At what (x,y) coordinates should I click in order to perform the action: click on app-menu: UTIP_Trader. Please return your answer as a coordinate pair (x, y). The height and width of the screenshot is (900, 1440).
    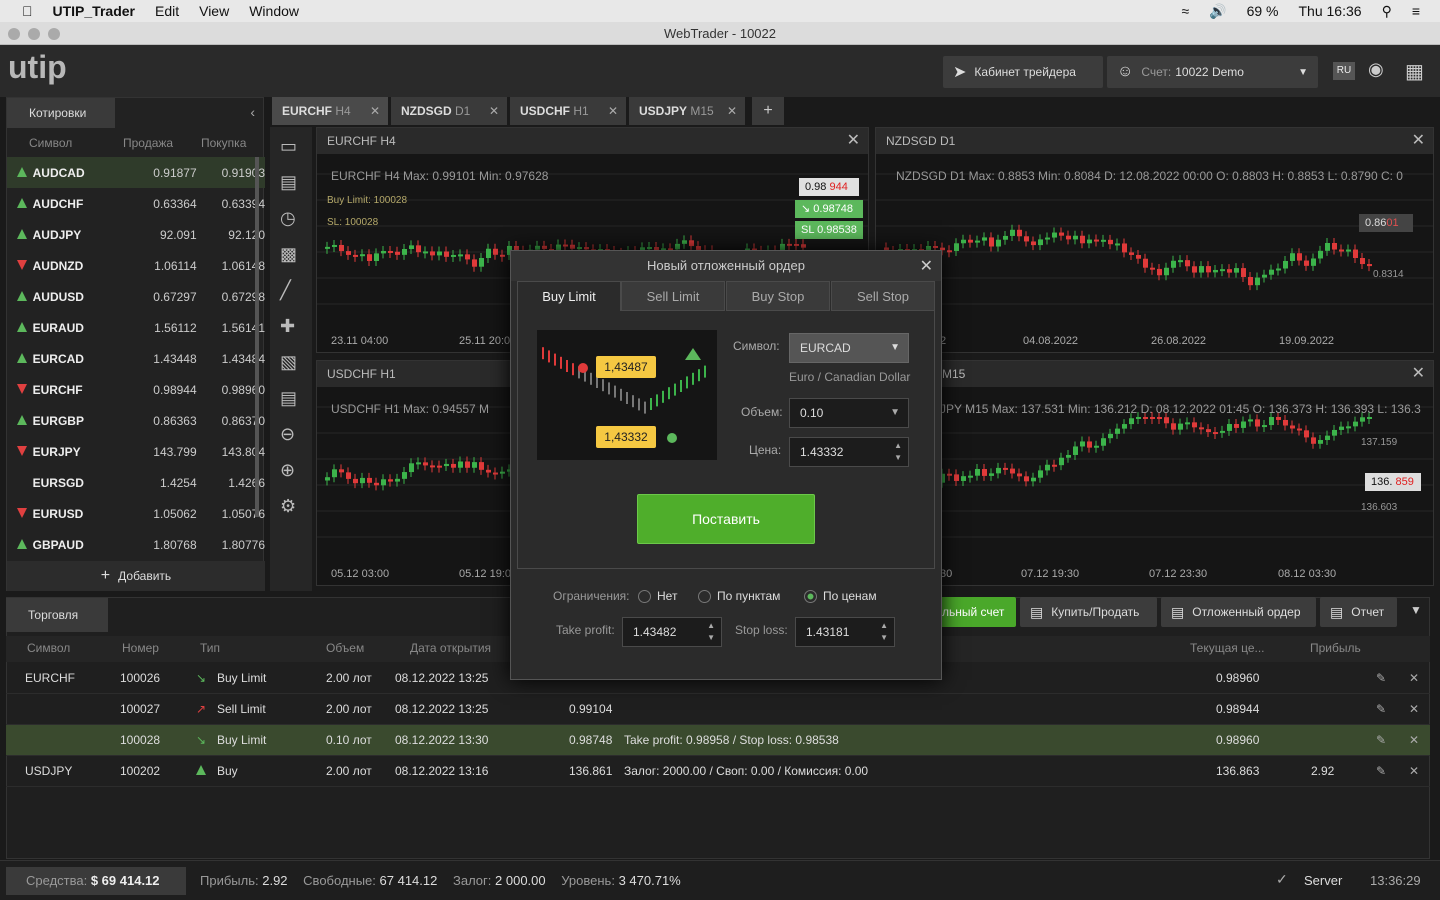
    Looking at the image, I should click on (94, 11).